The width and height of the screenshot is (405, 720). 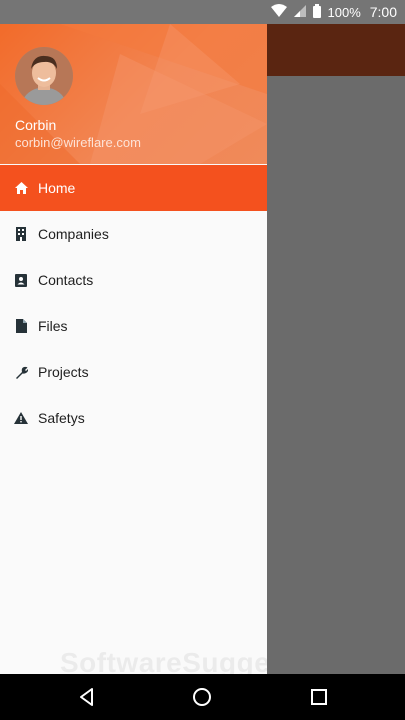 I want to click on user-name: Corbin, so click(x=36, y=125).